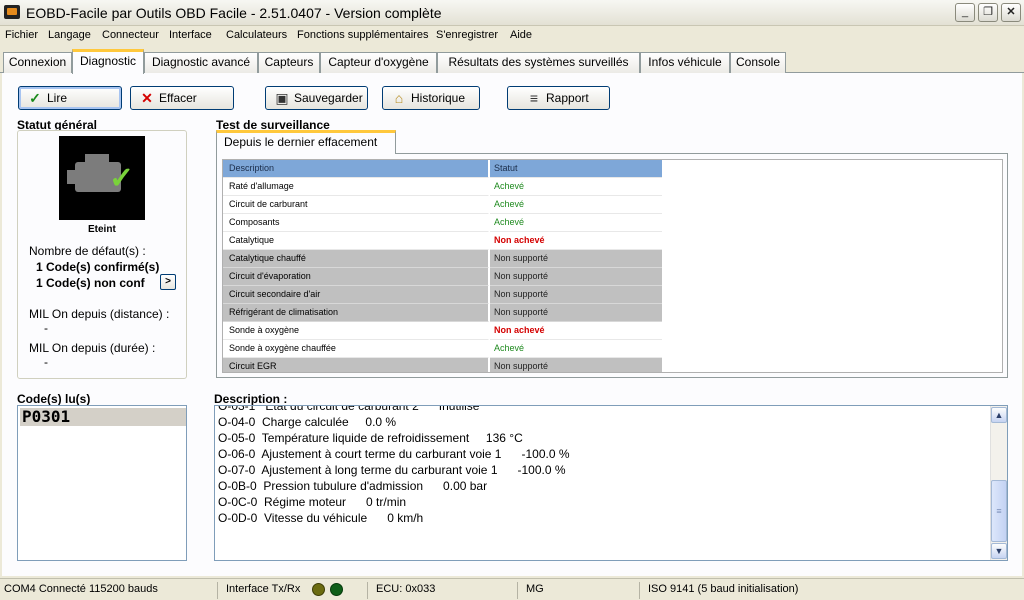 The image size is (1024, 600). Describe the element at coordinates (445, 590) in the screenshot. I see `status-ecu: ECU: 0x033` at that location.